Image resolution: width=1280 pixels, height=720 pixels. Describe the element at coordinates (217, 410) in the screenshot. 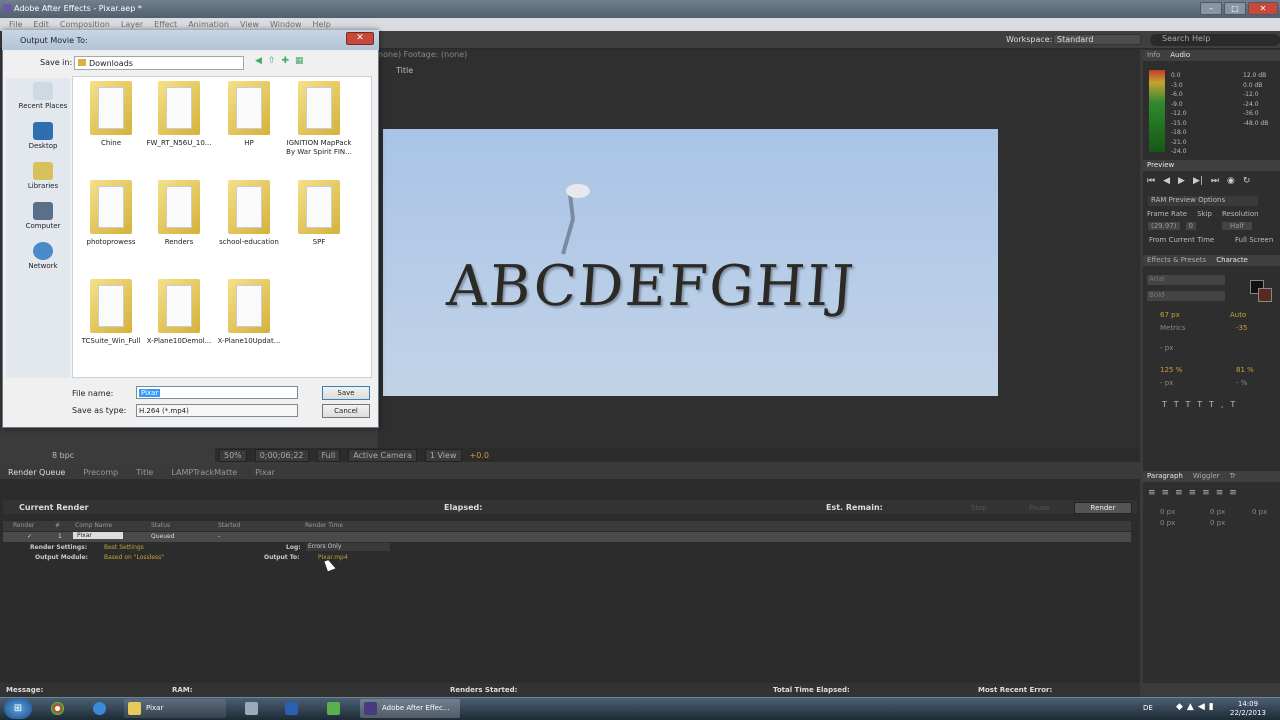

I see `save-as-type-select: H.264 (*.mp4)` at that location.